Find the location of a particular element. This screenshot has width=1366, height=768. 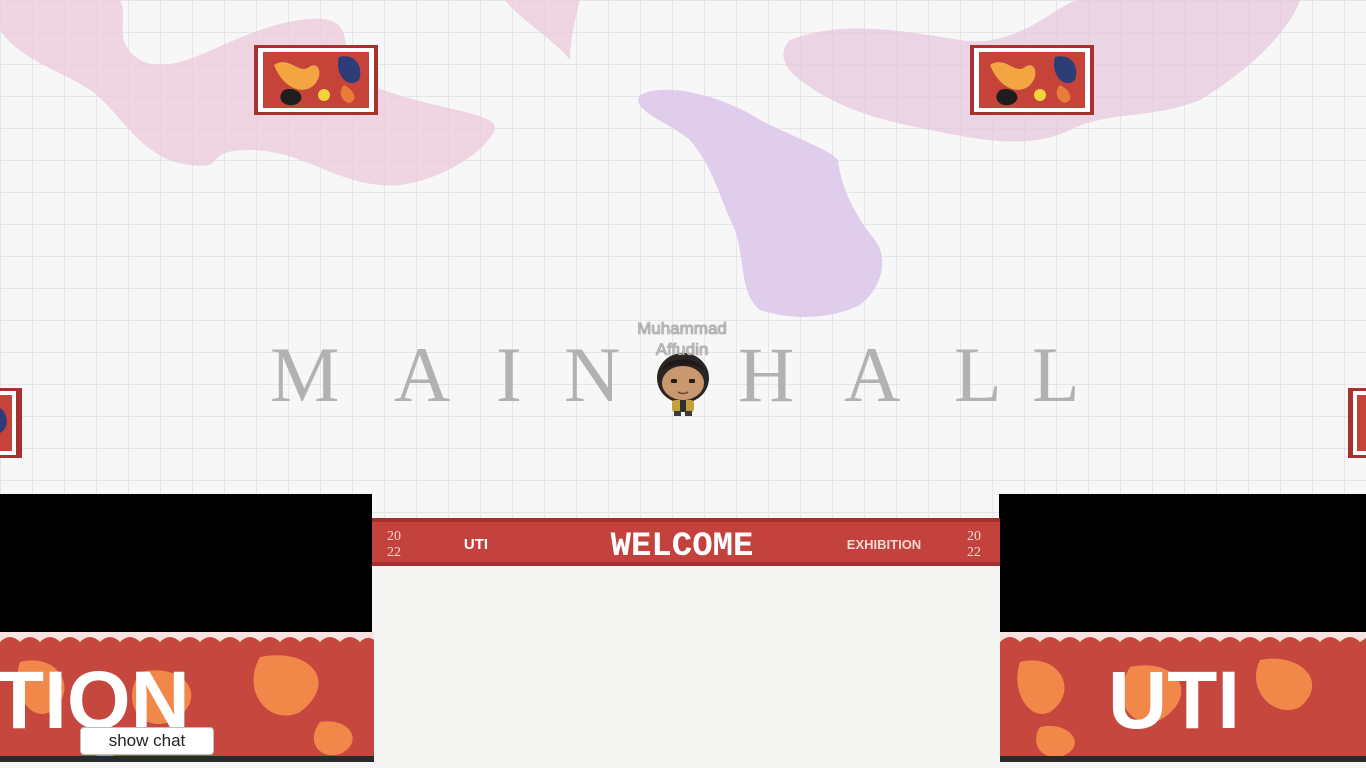

banner-year-left-bottom: 22 is located at coordinates (394, 552).